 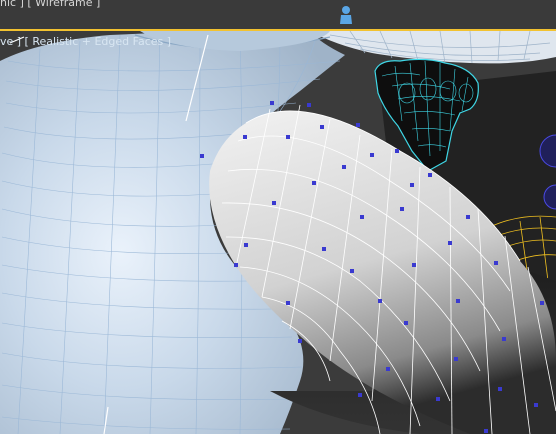 I want to click on viewport-label-top: hic ] [ Wireframe ], so click(x=50, y=4).